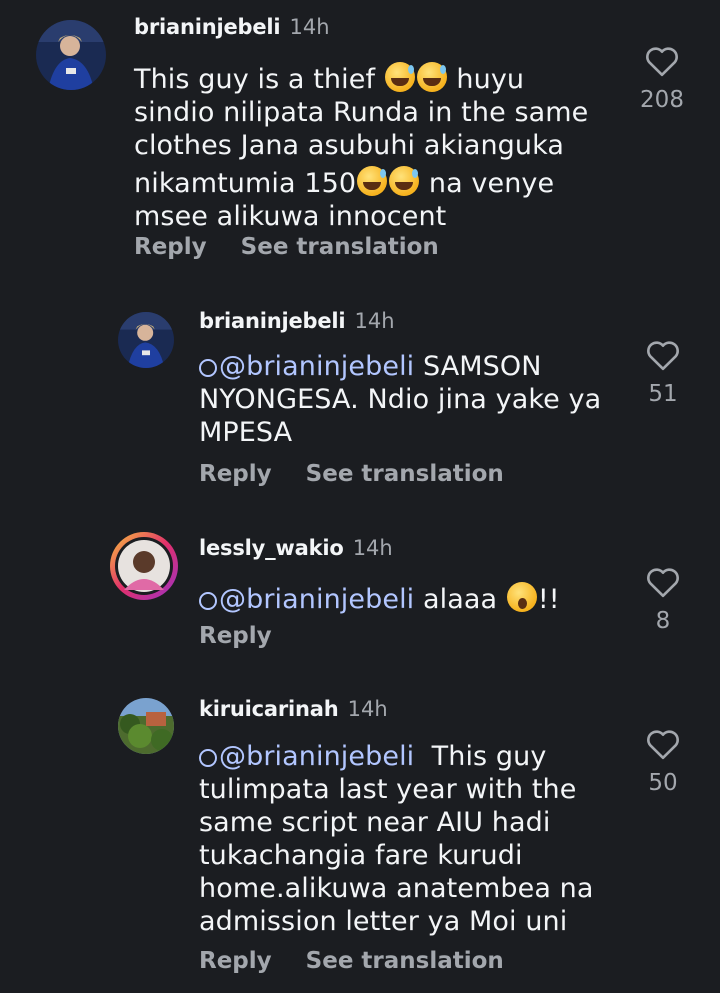 Image resolution: width=720 pixels, height=993 pixels. I want to click on comment-line: @brianinjebeli SAMSON, so click(409, 366).